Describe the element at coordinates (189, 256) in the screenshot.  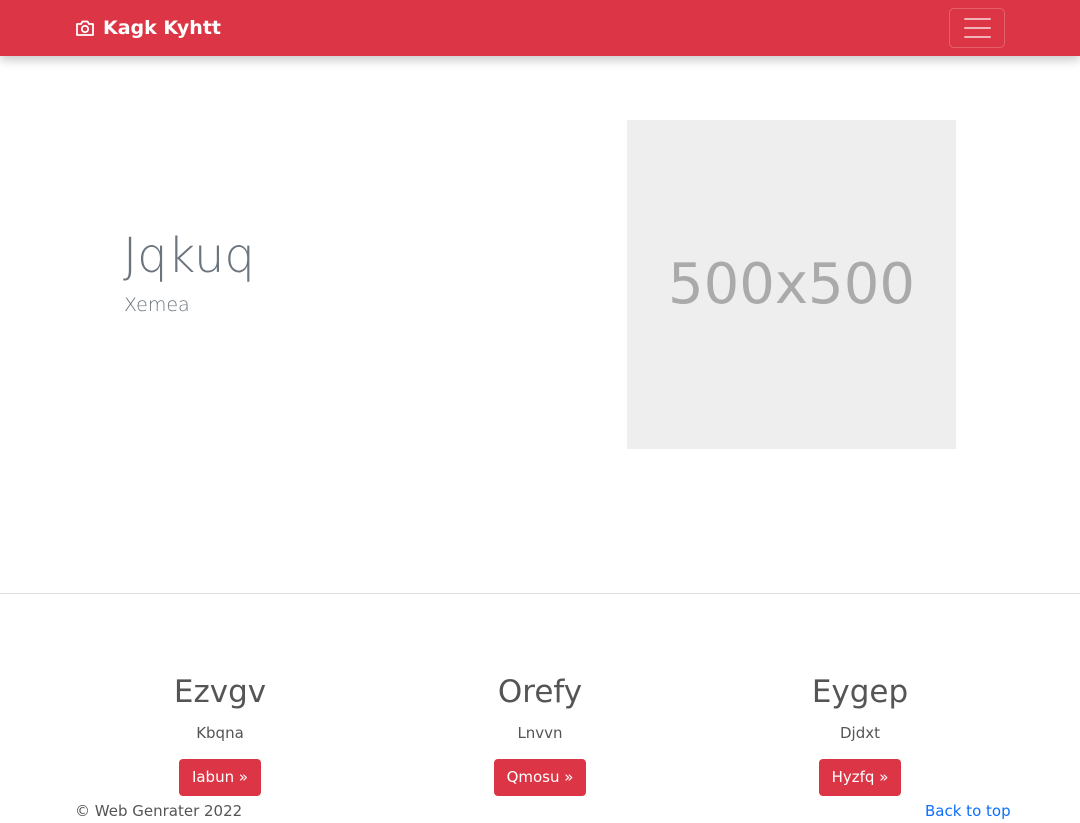
I see `hero-title: Jqkuq` at that location.